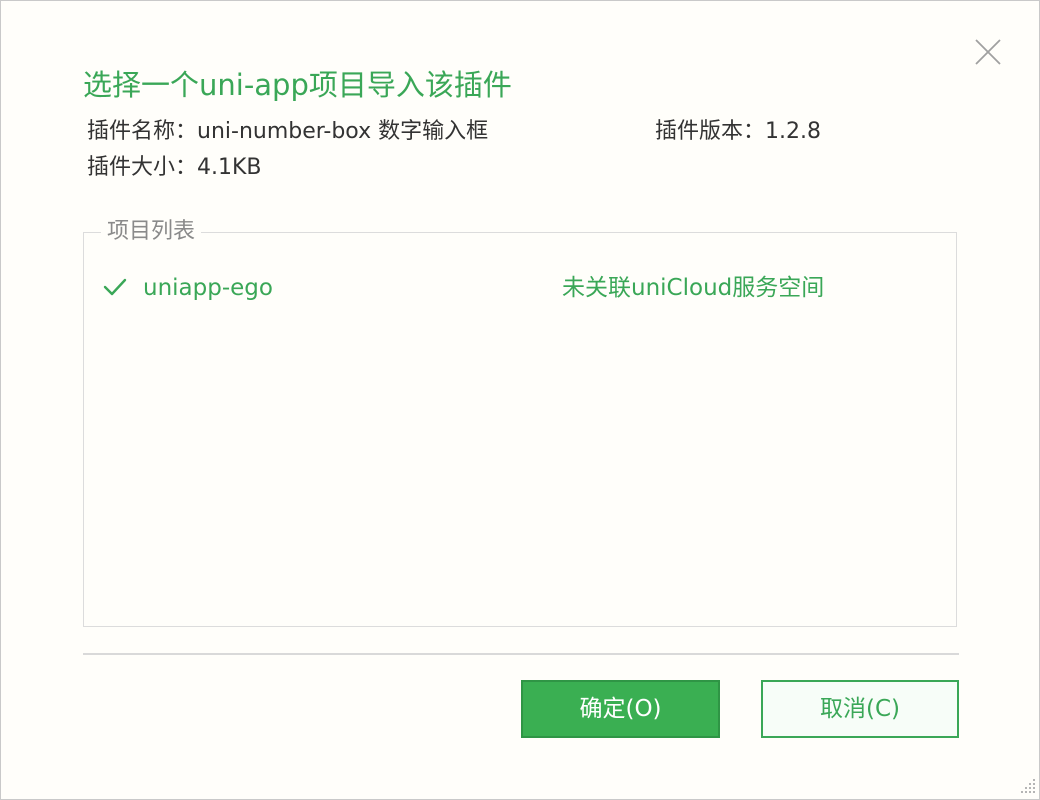 Image resolution: width=1040 pixels, height=800 pixels. I want to click on check-icon, so click(115, 289).